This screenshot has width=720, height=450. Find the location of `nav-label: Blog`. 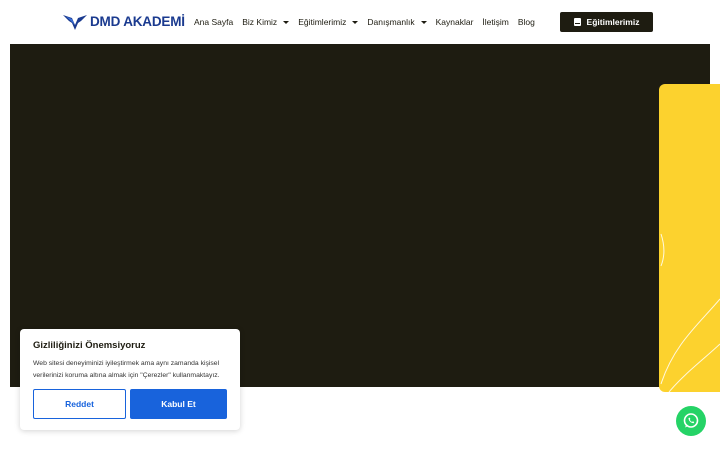

nav-label: Blog is located at coordinates (526, 22).